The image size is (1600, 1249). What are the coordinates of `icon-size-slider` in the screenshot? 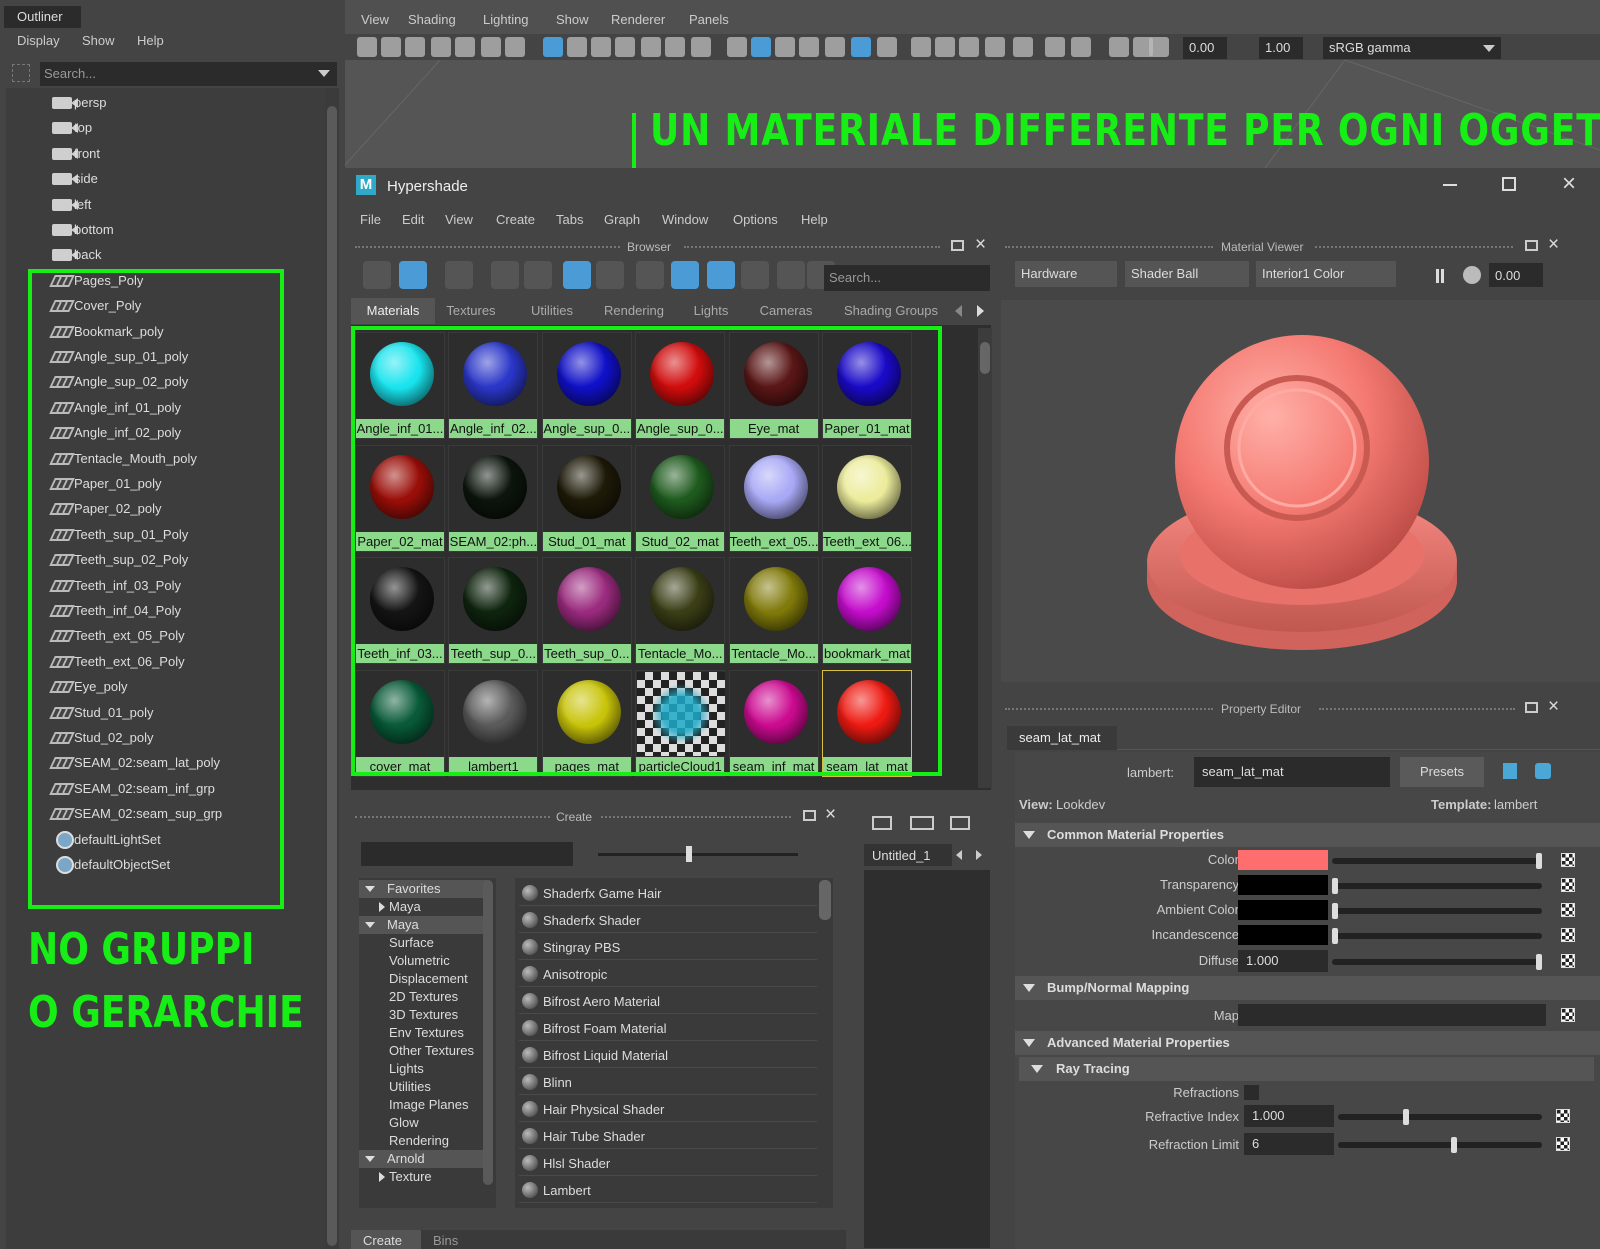 It's located at (698, 854).